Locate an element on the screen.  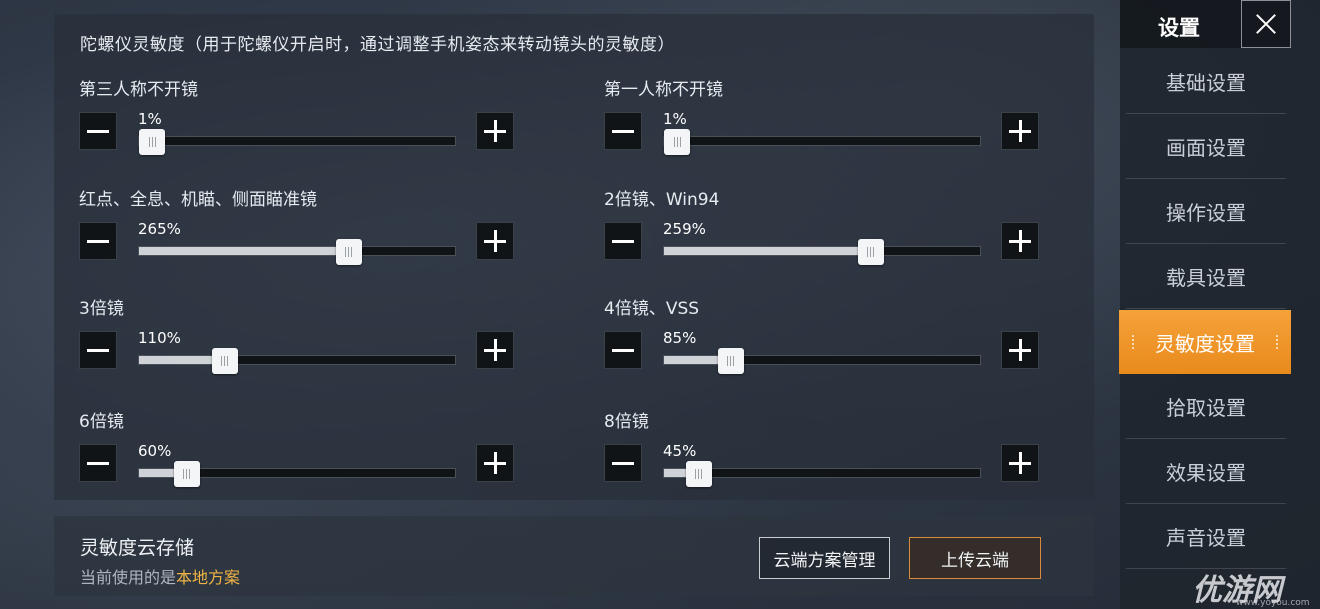
slider-value: 110% is located at coordinates (159, 338).